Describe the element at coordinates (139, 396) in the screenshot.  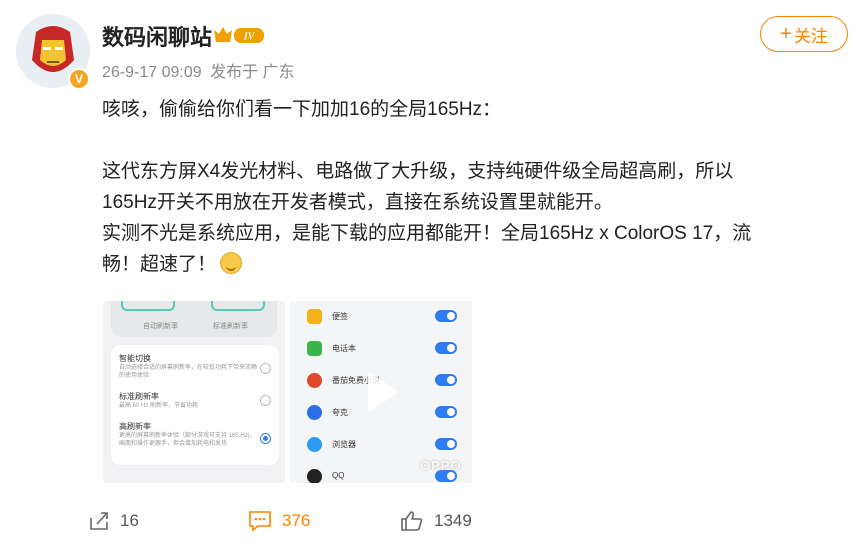
I see `option-title: 标准刷新率` at that location.